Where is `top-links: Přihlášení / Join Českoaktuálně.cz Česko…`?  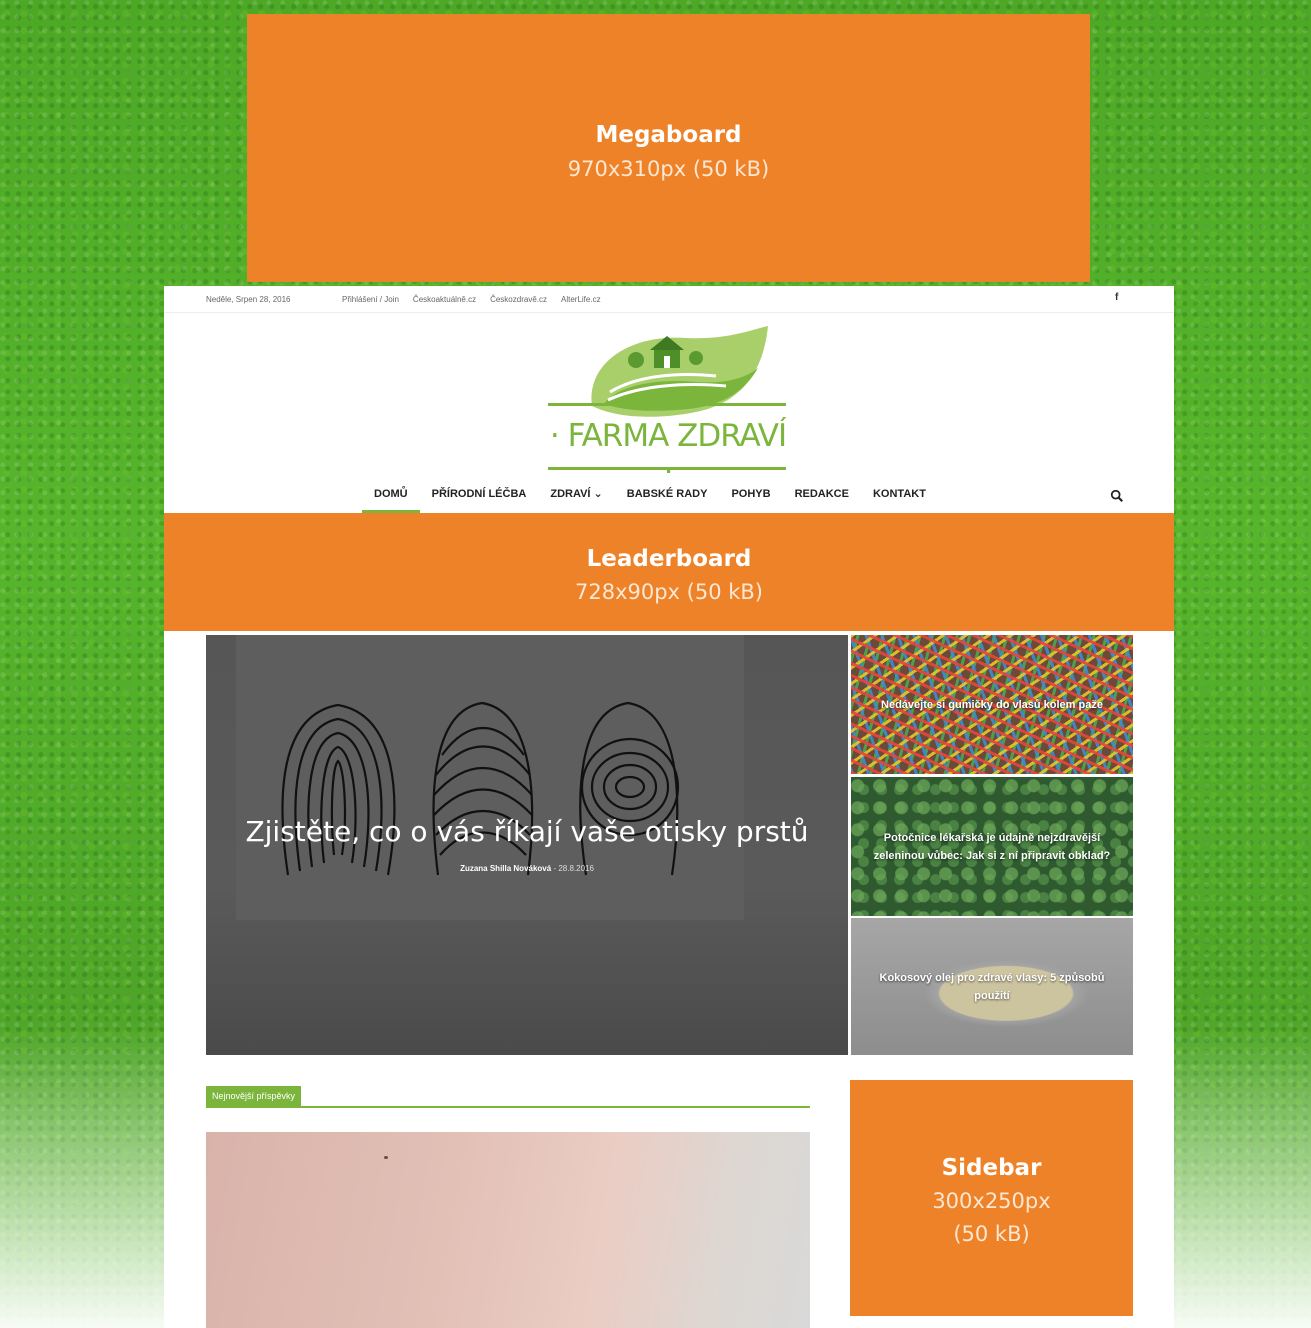 top-links: Přihlášení / Join Českoaktuálně.cz Česko… is located at coordinates (471, 299).